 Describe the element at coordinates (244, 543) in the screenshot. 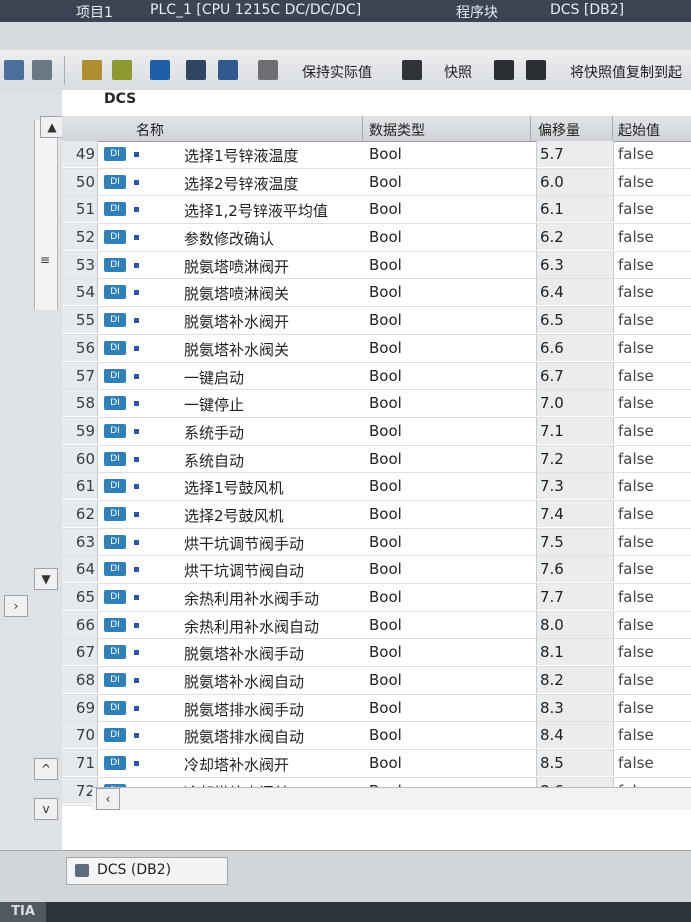

I see `tag-name: 烘干坑调节阀手动` at that location.